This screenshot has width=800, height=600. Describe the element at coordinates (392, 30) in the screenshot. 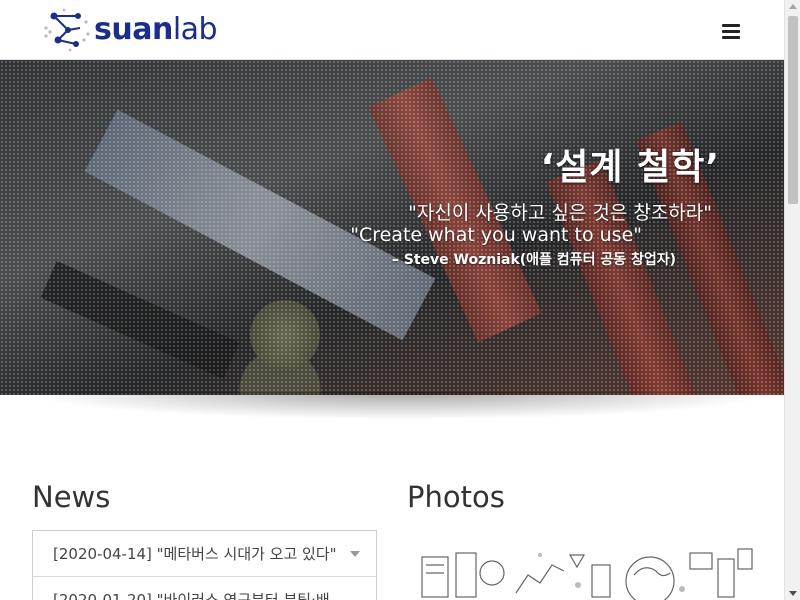

I see `site-header: suanlab` at that location.